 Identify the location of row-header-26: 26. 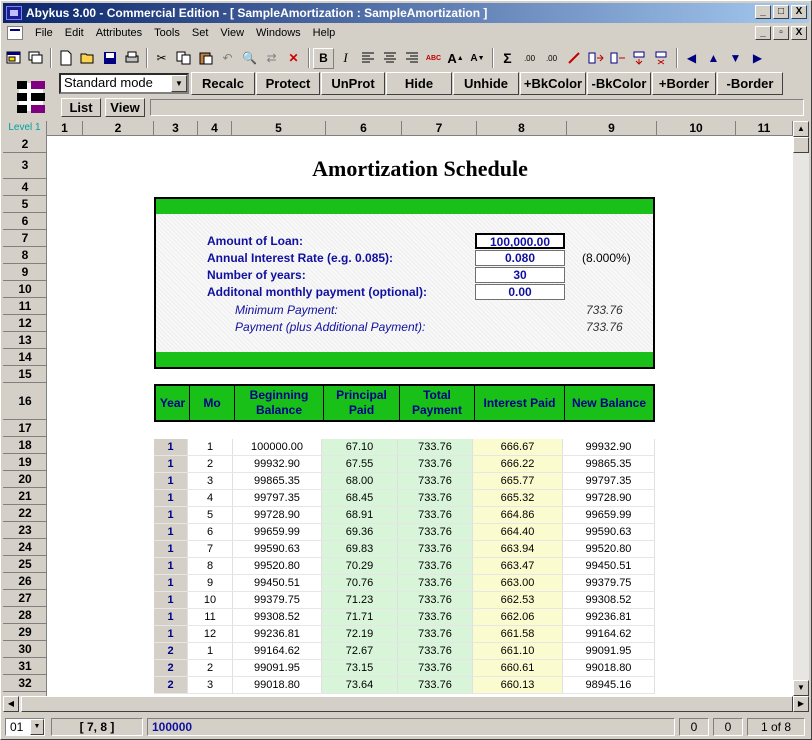
(24, 581).